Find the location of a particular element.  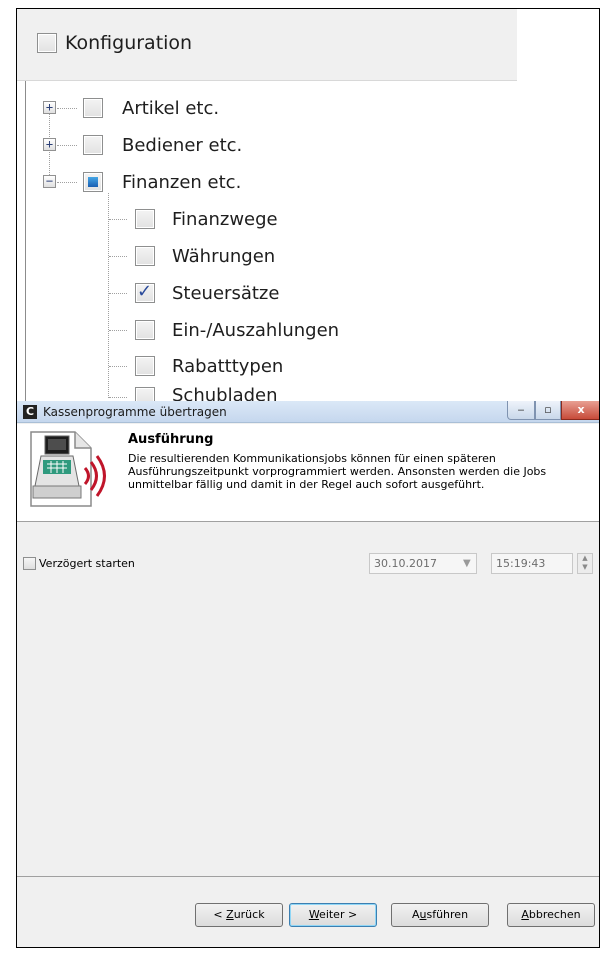

tree-item-artikel: Artikel etc. is located at coordinates (170, 108).